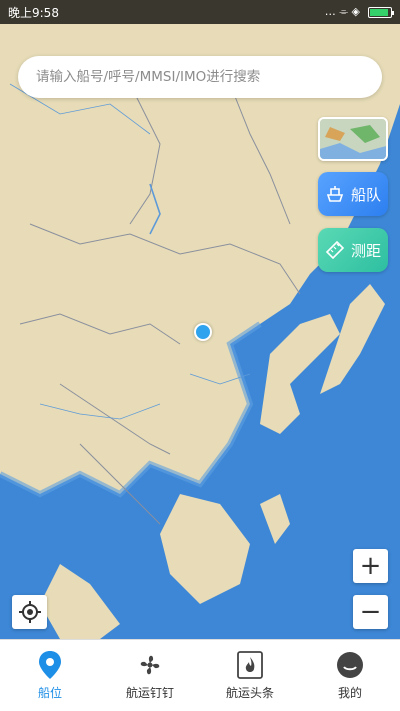 The height and width of the screenshot is (711, 400). I want to click on measure-distance-button: 测距, so click(353, 250).